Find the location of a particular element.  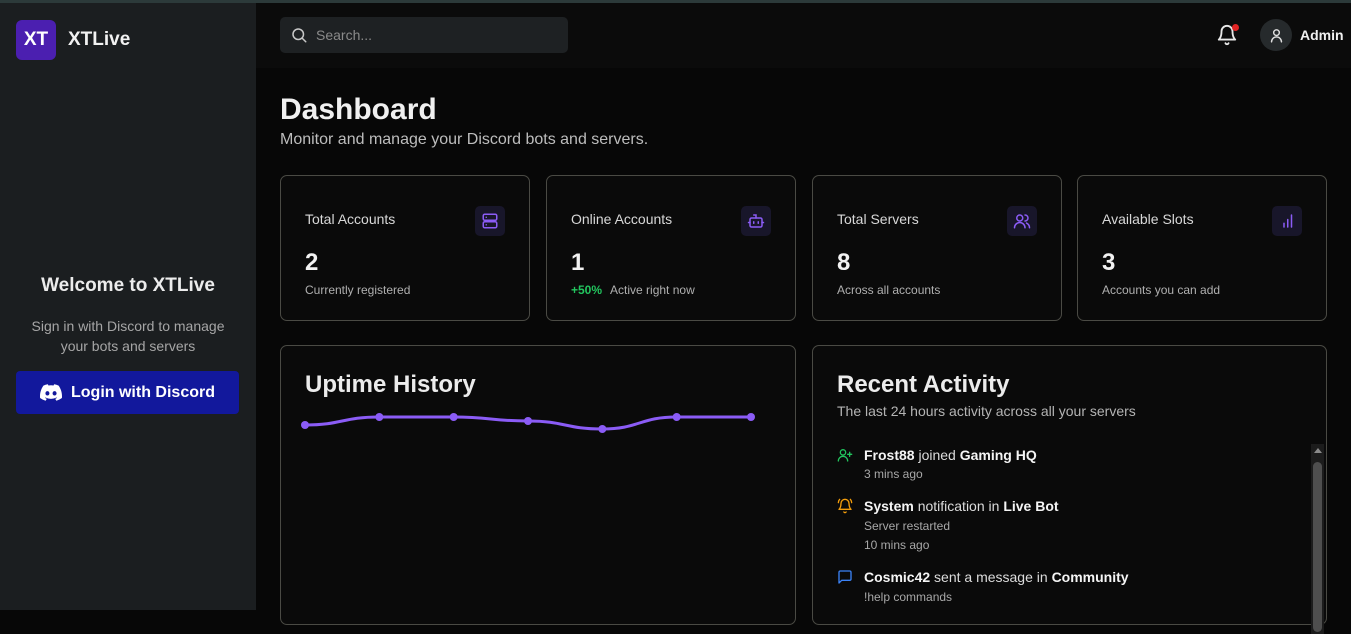

user-icon is located at coordinates (1276, 35).